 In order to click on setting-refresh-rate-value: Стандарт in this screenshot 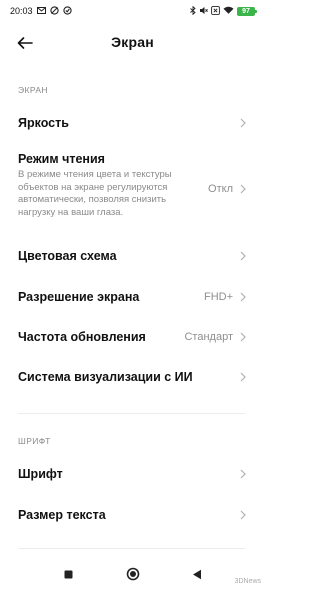, I will do `click(208, 337)`.